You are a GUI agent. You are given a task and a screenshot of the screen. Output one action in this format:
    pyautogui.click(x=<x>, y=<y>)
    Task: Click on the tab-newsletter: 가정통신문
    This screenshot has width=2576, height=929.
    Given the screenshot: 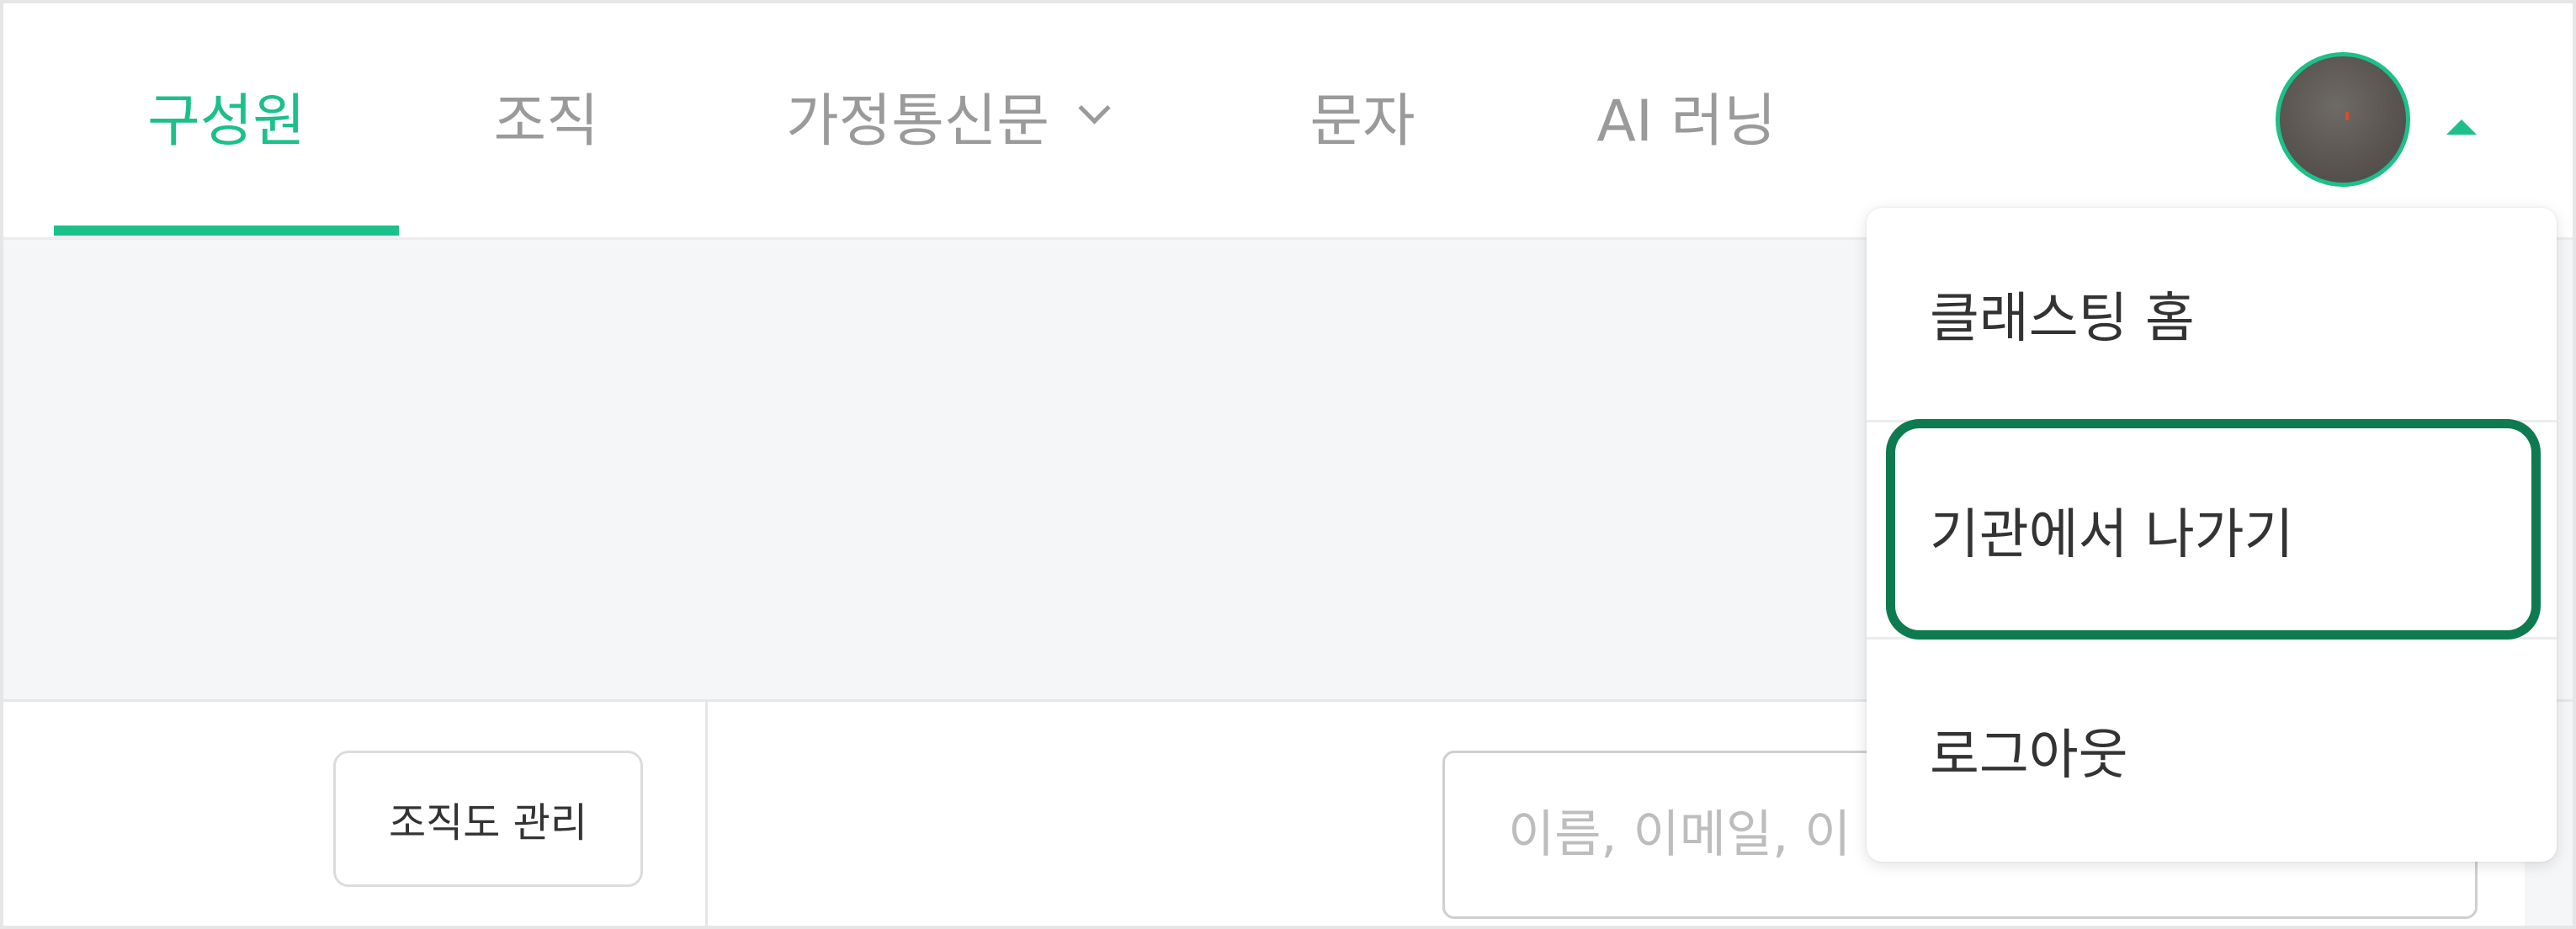 What is the action you would take?
    pyautogui.click(x=946, y=120)
    